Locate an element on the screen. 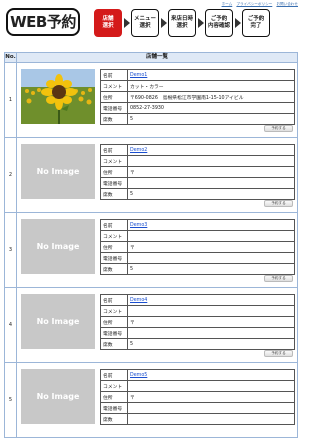 The height and width of the screenshot is (438, 320). top-links: ホーム プライバシーポリシー お問い合わせ is located at coordinates (258, 4).